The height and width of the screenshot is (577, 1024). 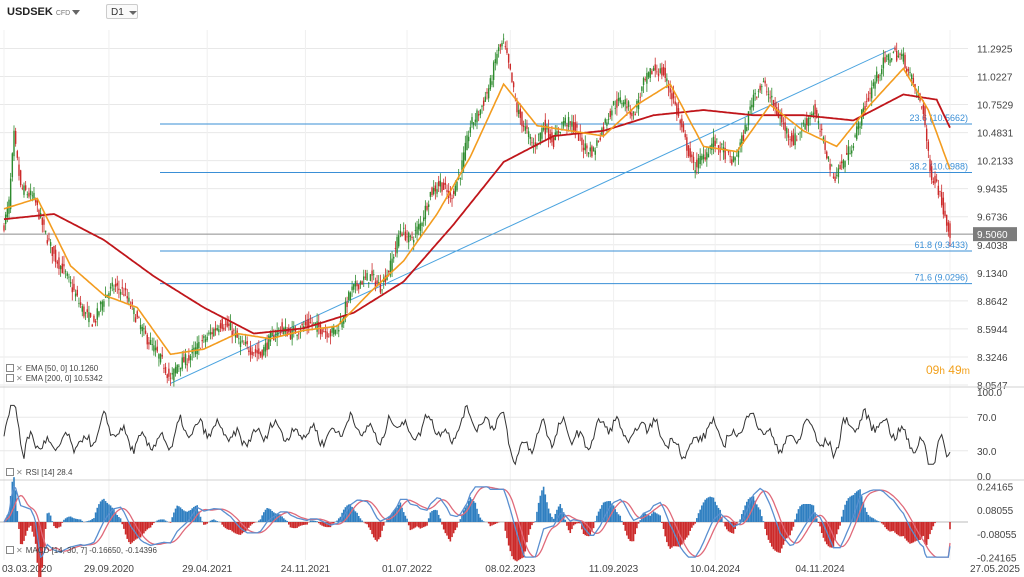 What do you see at coordinates (54, 378) in the screenshot?
I see `legend-ema200: ✕ EMA [200, 0] 10.5342` at bounding box center [54, 378].